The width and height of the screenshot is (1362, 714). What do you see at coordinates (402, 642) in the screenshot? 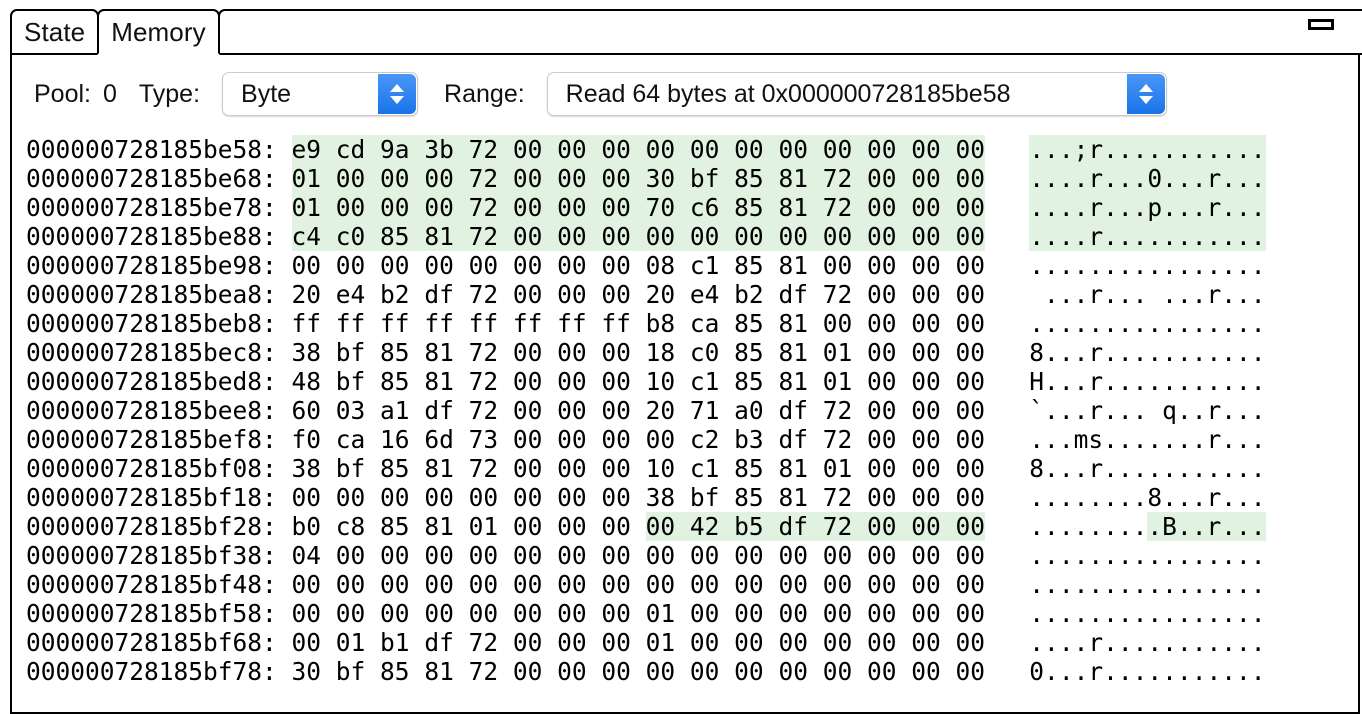
I see `hex-byte: b1` at bounding box center [402, 642].